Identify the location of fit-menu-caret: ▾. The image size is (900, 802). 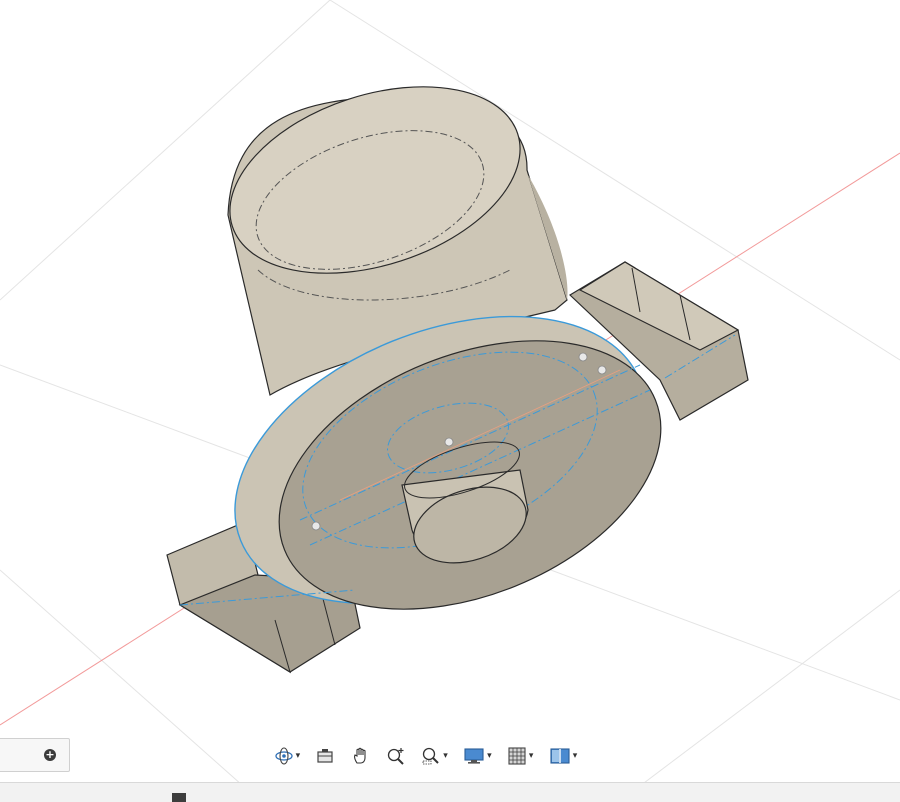
(445, 756).